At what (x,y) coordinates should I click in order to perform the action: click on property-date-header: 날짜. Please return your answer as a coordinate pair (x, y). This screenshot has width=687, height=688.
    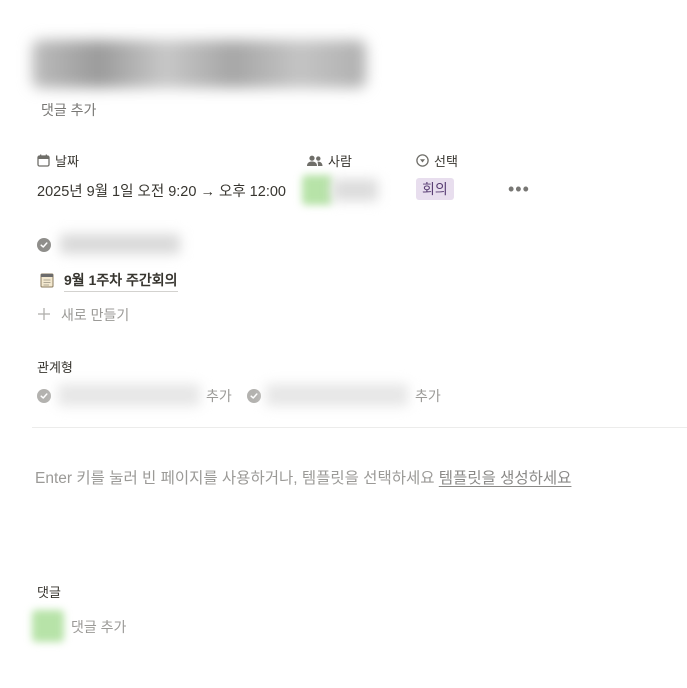
    Looking at the image, I should click on (58, 160).